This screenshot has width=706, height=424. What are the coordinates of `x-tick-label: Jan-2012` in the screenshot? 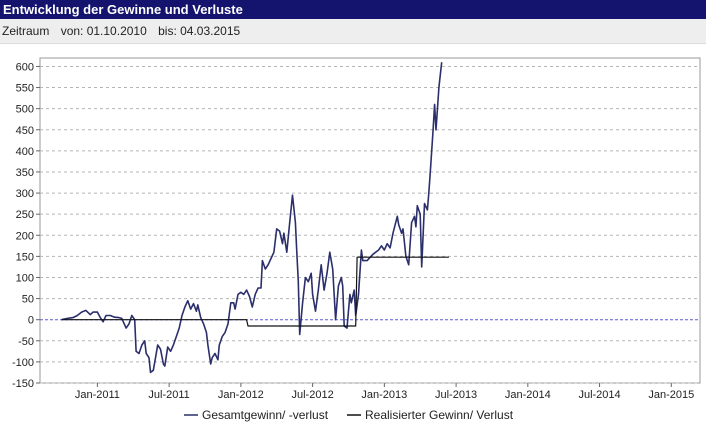 It's located at (241, 395).